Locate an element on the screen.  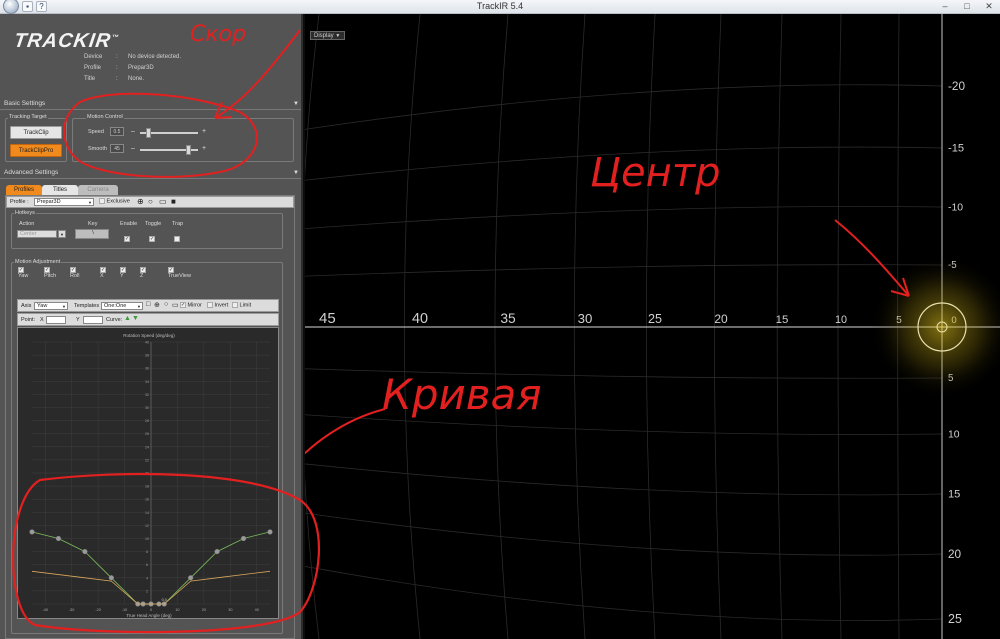
speed-value: 0.5 is located at coordinates (117, 131).